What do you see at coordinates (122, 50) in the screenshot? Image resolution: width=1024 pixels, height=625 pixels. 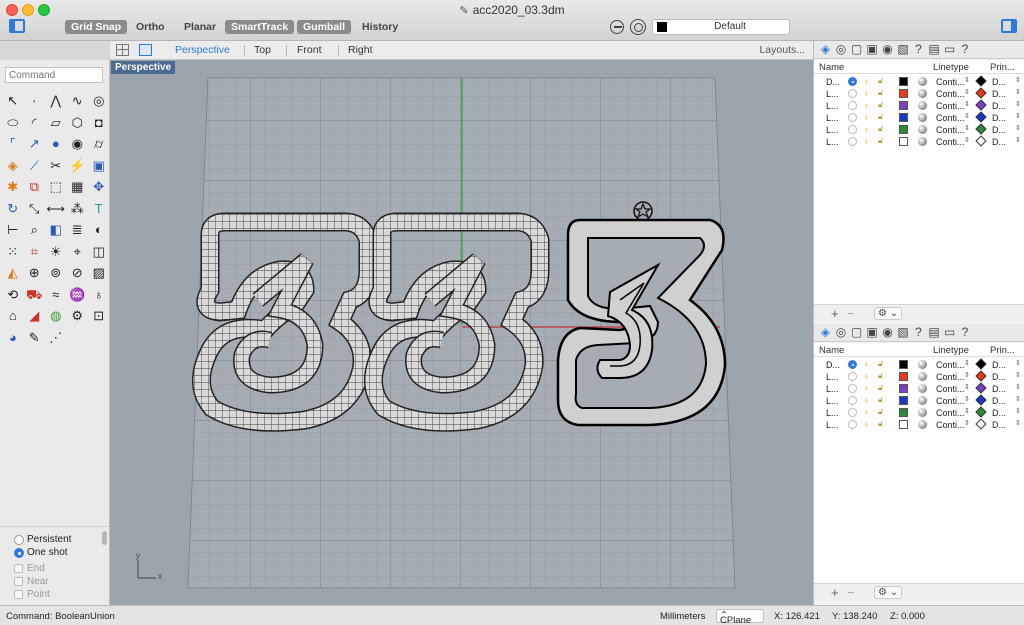 I see `four-views-icon` at bounding box center [122, 50].